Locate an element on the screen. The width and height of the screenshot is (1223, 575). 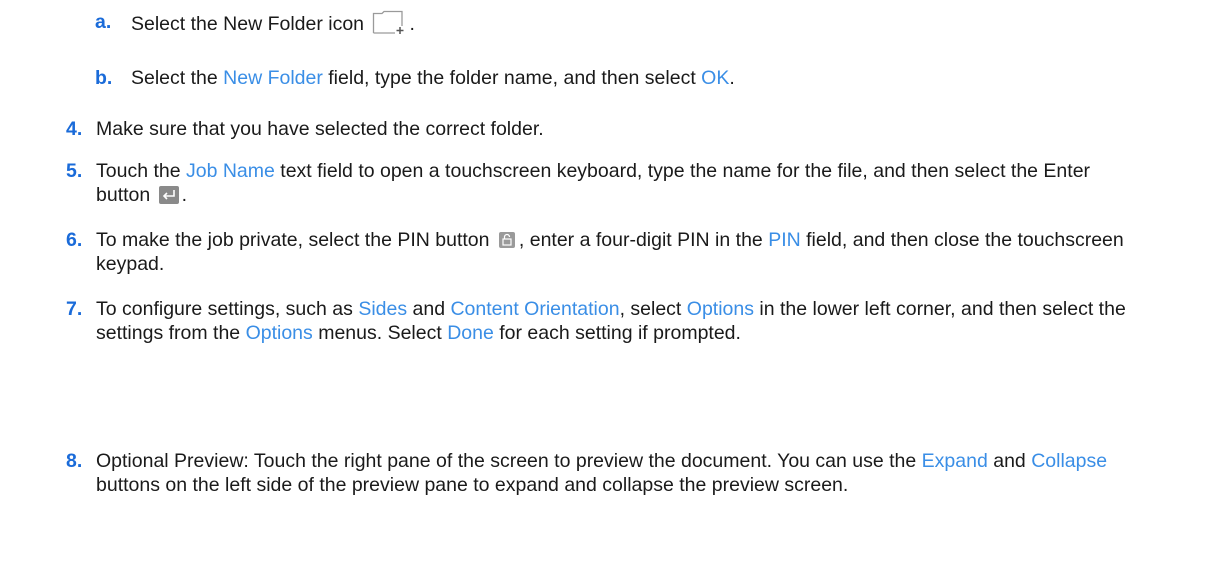
new-folder-icon is located at coordinates (389, 22).